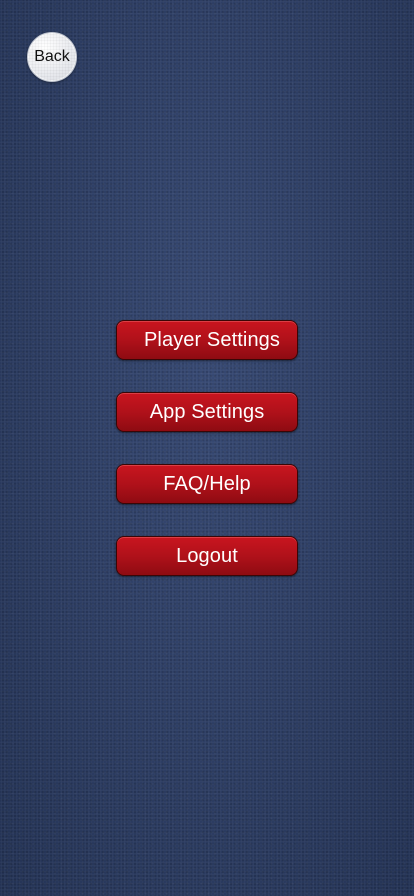 Image resolution: width=414 pixels, height=896 pixels. I want to click on logout-label: Logout, so click(207, 555).